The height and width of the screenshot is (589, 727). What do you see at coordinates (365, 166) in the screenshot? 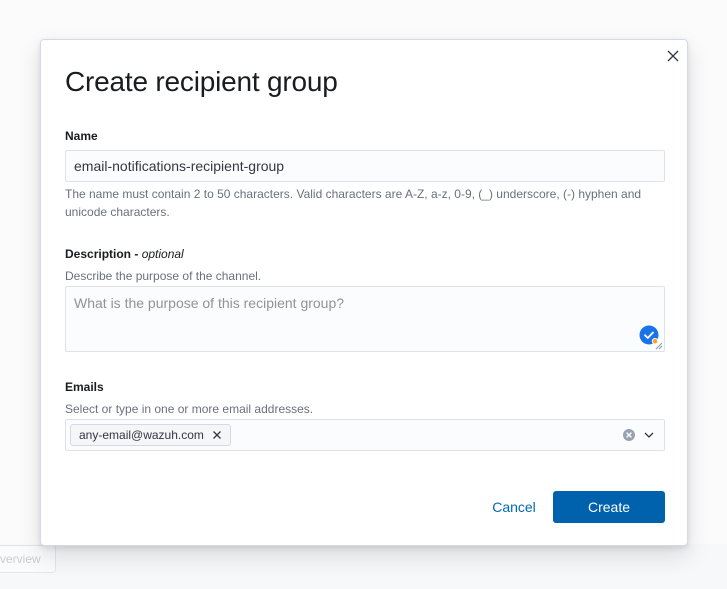
I see `name-input: email-notifications-recipient-group` at bounding box center [365, 166].